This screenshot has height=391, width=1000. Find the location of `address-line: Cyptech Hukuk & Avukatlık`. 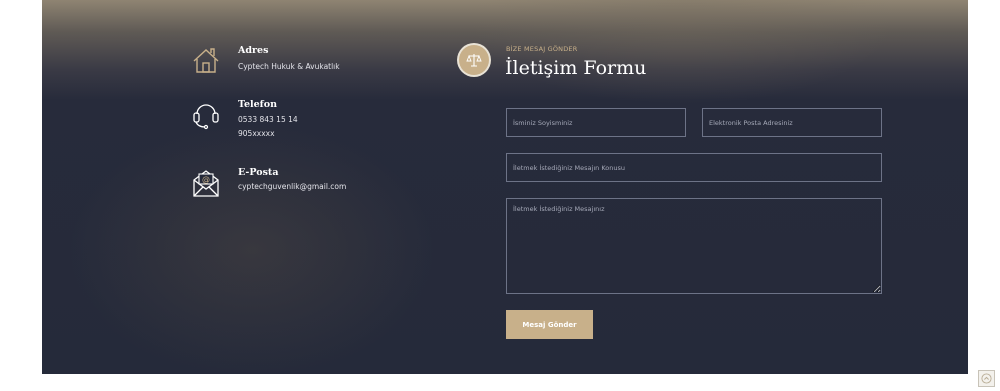

address-line: Cyptech Hukuk & Avukatlık is located at coordinates (289, 66).